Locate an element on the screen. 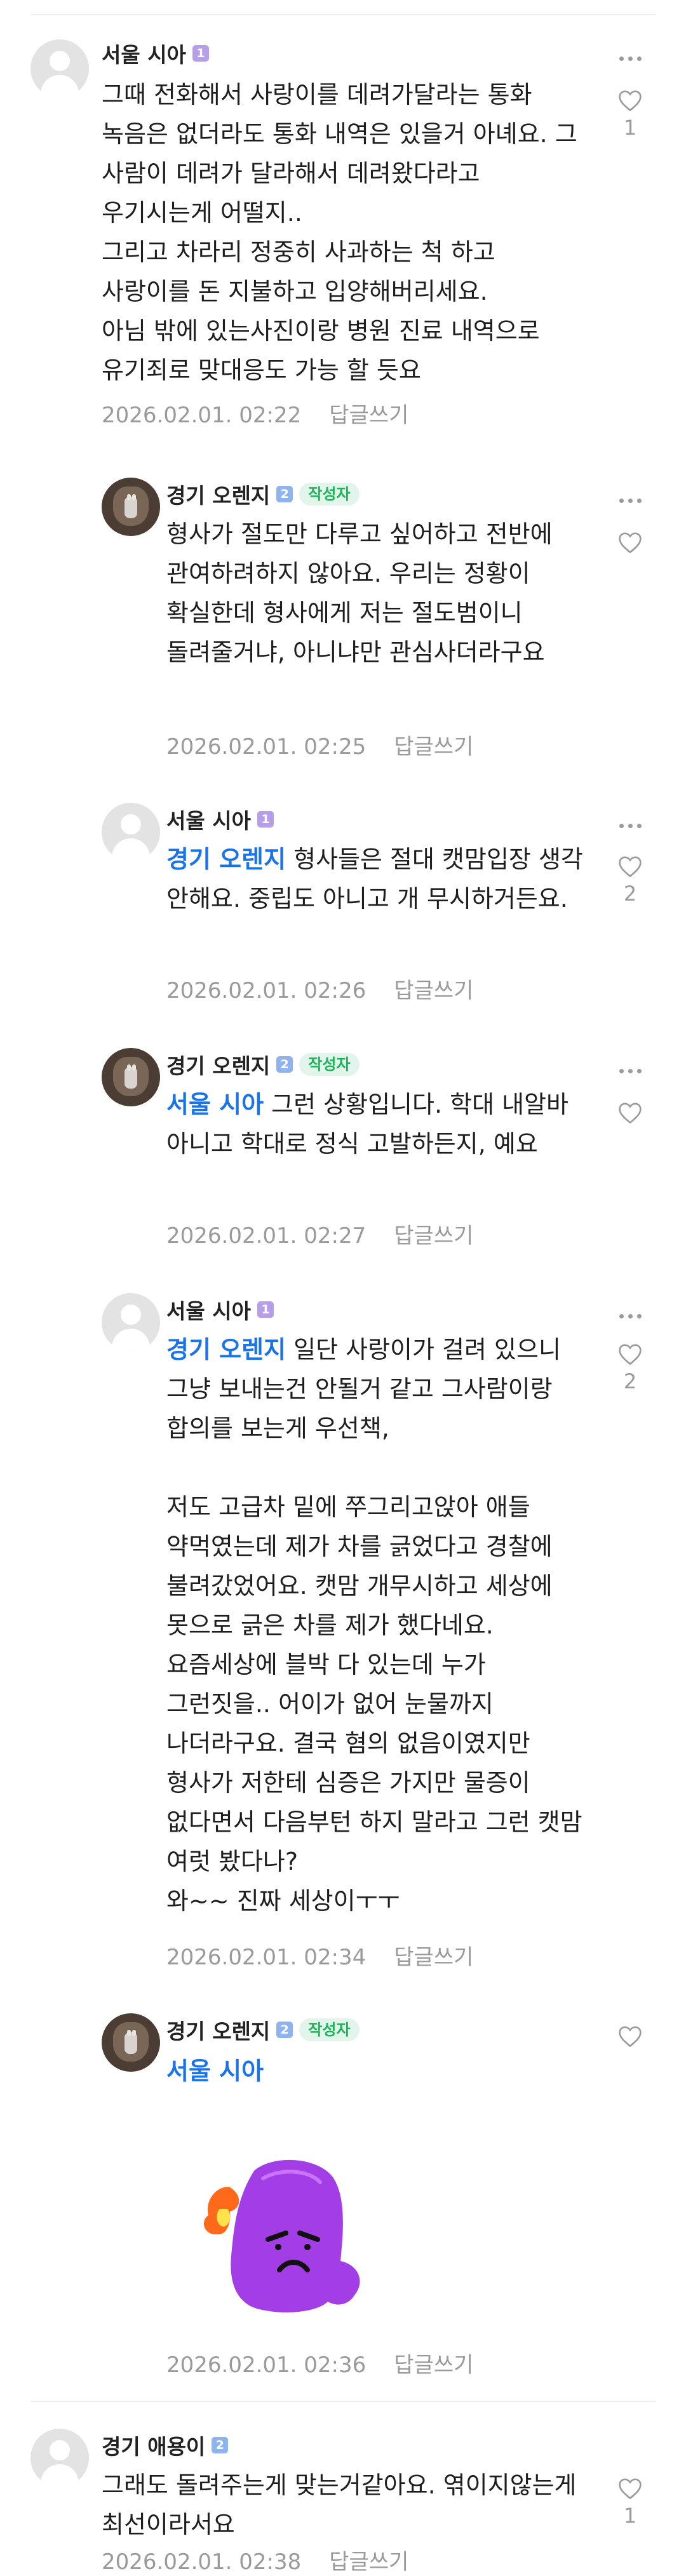 Image resolution: width=686 pixels, height=2576 pixels. comment-date: 2026.02.01. 02:38 is located at coordinates (202, 2562).